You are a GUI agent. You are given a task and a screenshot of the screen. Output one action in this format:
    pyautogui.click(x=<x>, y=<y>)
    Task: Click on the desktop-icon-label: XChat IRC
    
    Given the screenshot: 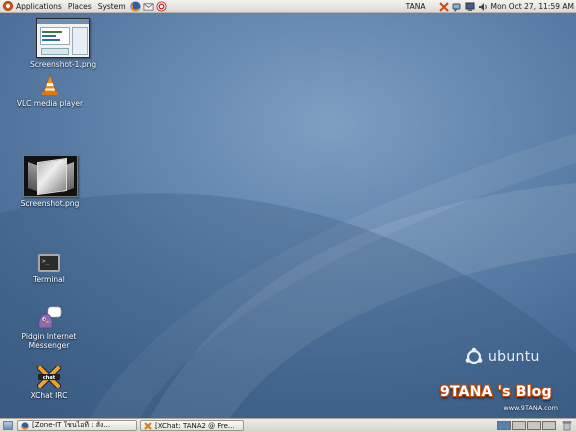 What is the action you would take?
    pyautogui.click(x=49, y=395)
    